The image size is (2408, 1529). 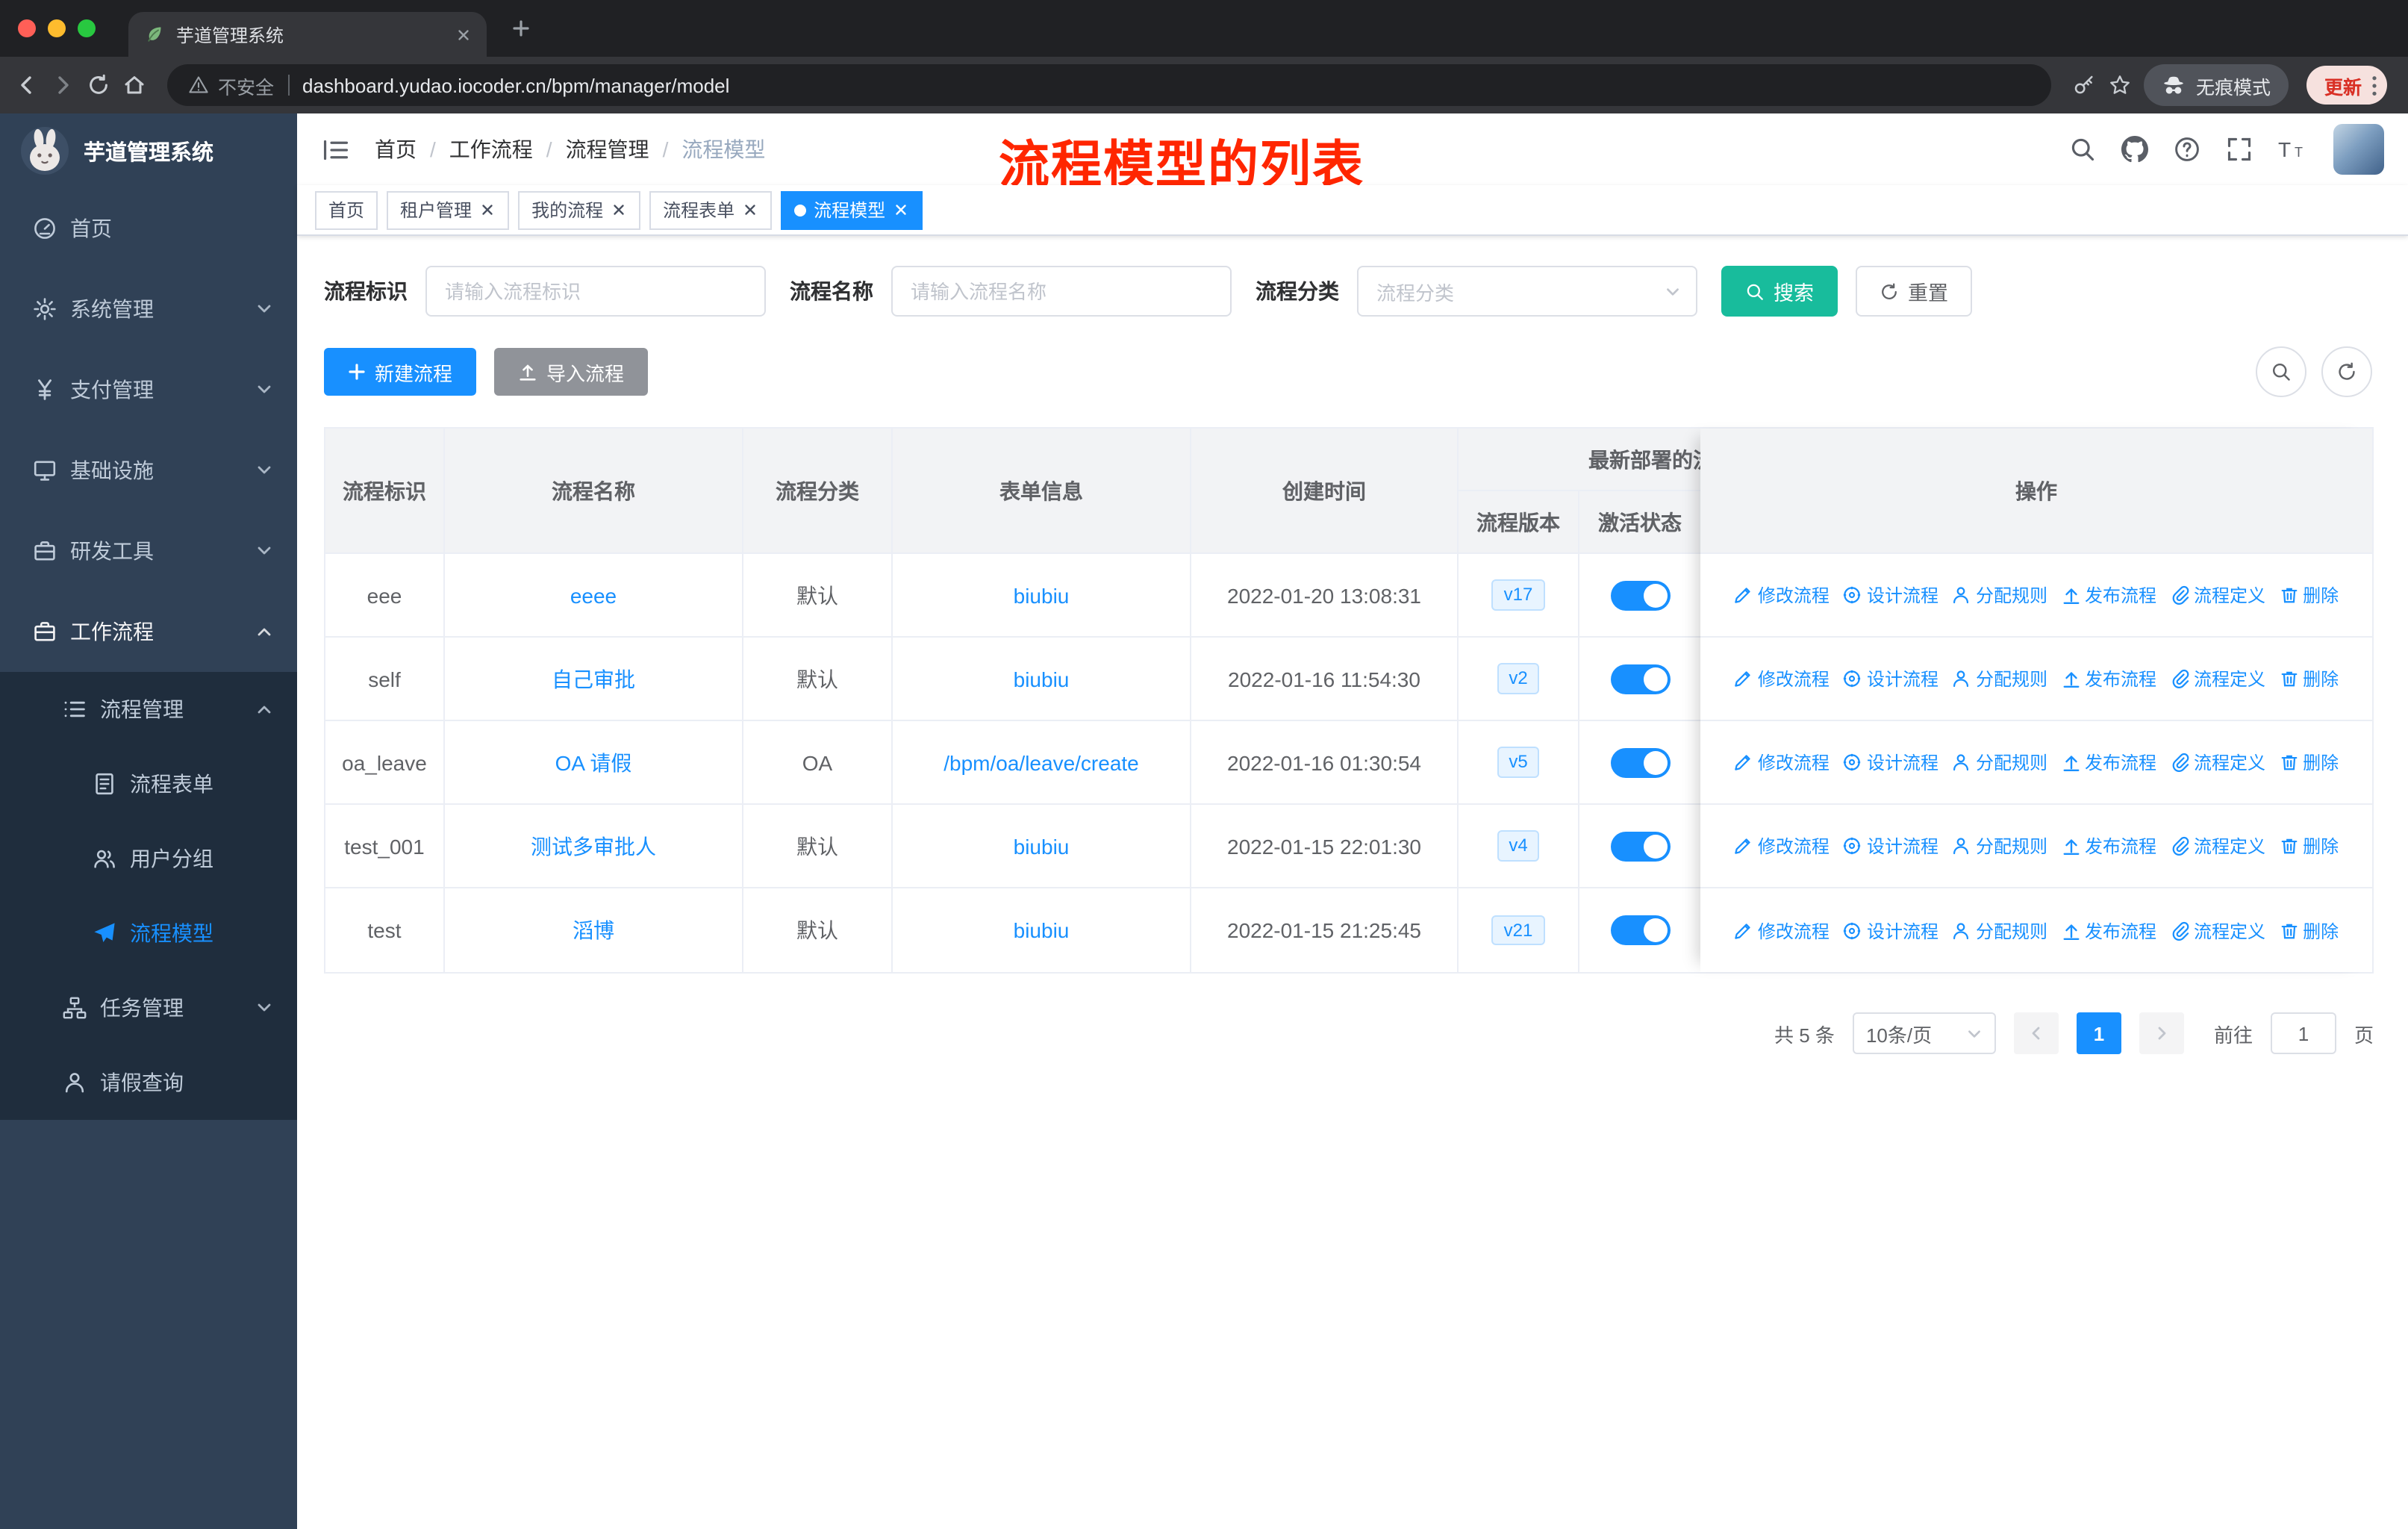 What do you see at coordinates (396, 149) in the screenshot?
I see `breadcrumb-item-1: 首页` at bounding box center [396, 149].